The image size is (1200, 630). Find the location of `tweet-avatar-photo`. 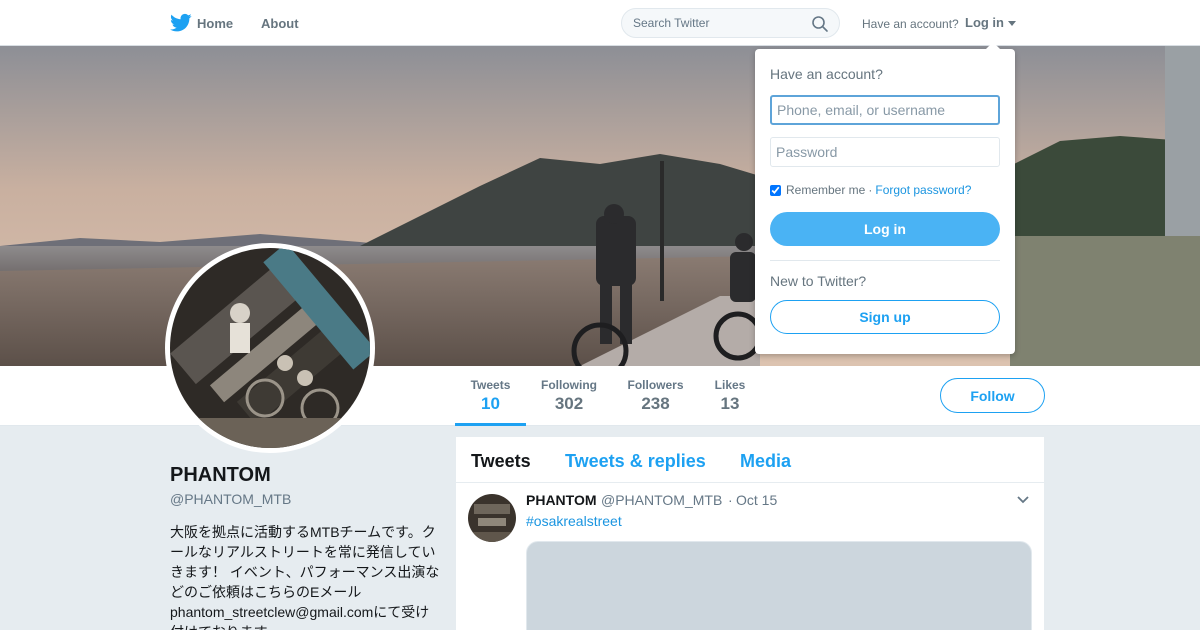

tweet-avatar-photo is located at coordinates (492, 518).